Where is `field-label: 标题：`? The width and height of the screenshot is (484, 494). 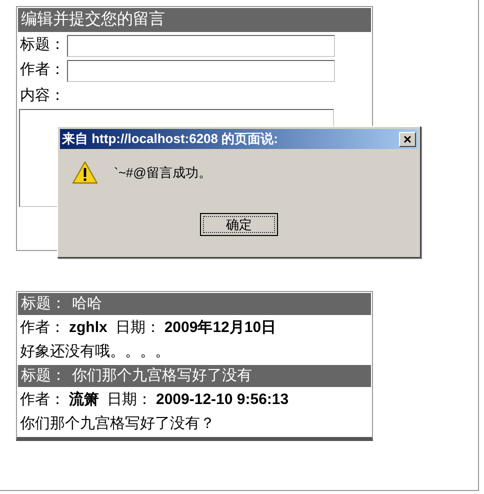 field-label: 标题： is located at coordinates (43, 45).